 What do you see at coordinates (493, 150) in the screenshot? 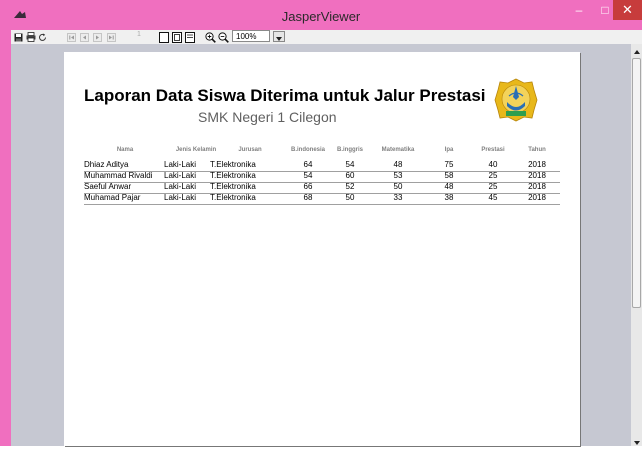
I see `column-header: Prestasi` at bounding box center [493, 150].